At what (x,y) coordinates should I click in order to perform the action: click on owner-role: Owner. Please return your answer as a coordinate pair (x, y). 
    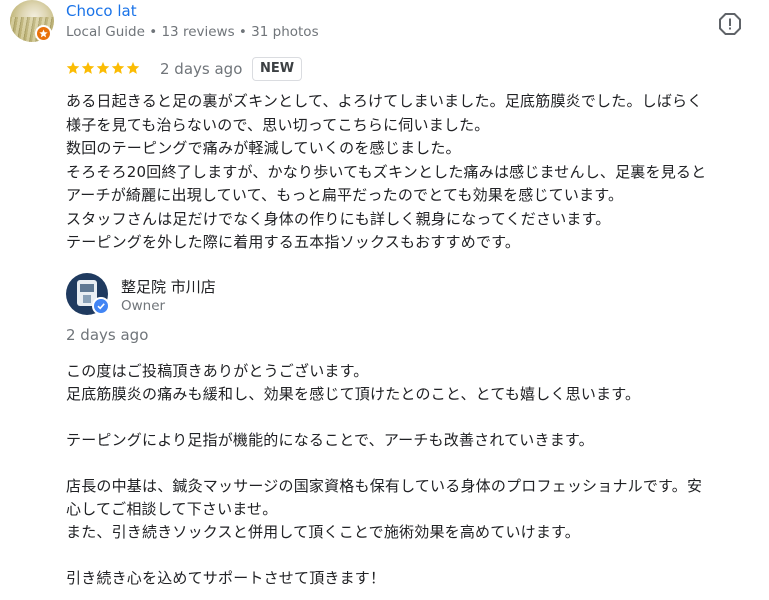
    Looking at the image, I should click on (143, 306).